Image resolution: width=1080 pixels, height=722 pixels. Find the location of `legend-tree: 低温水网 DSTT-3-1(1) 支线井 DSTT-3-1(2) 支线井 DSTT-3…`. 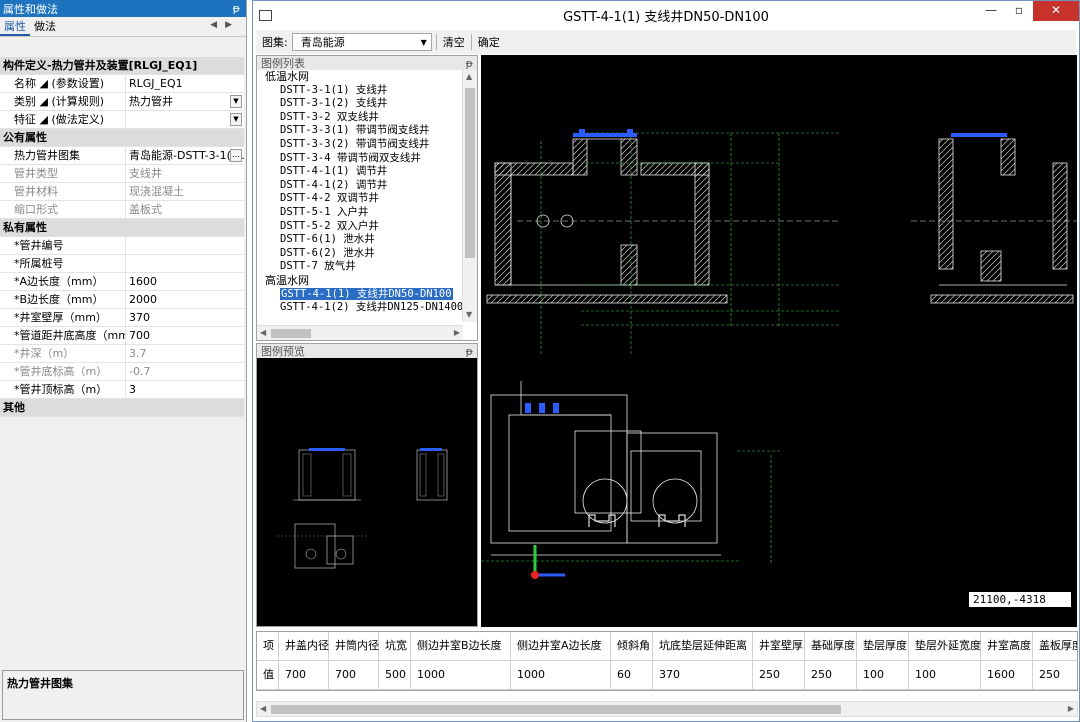

legend-tree: 低温水网 DSTT-3-1(1) 支线井 DSTT-3-1(2) 支线井 DSTT-3… is located at coordinates (360, 196).